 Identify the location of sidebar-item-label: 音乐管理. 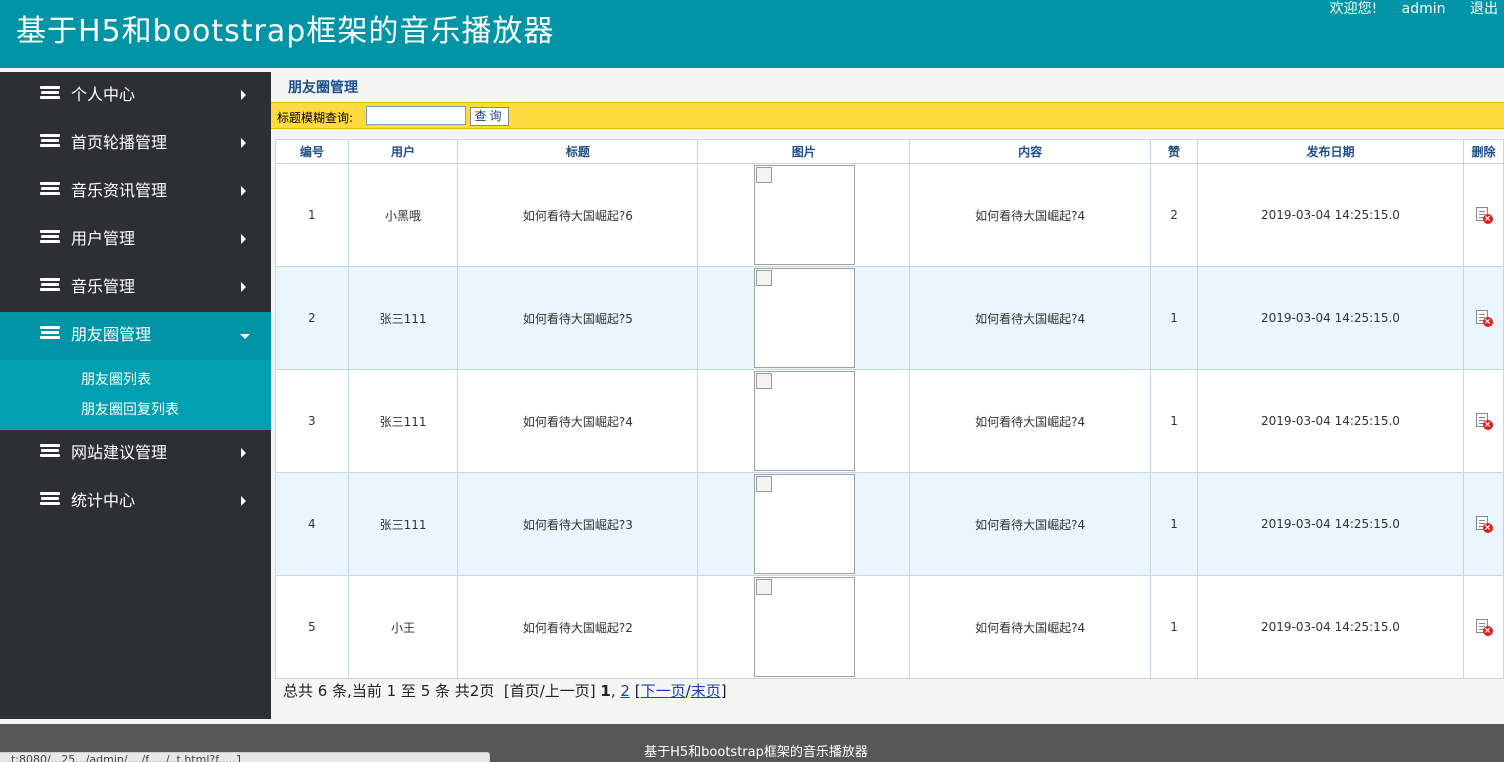
(103, 286).